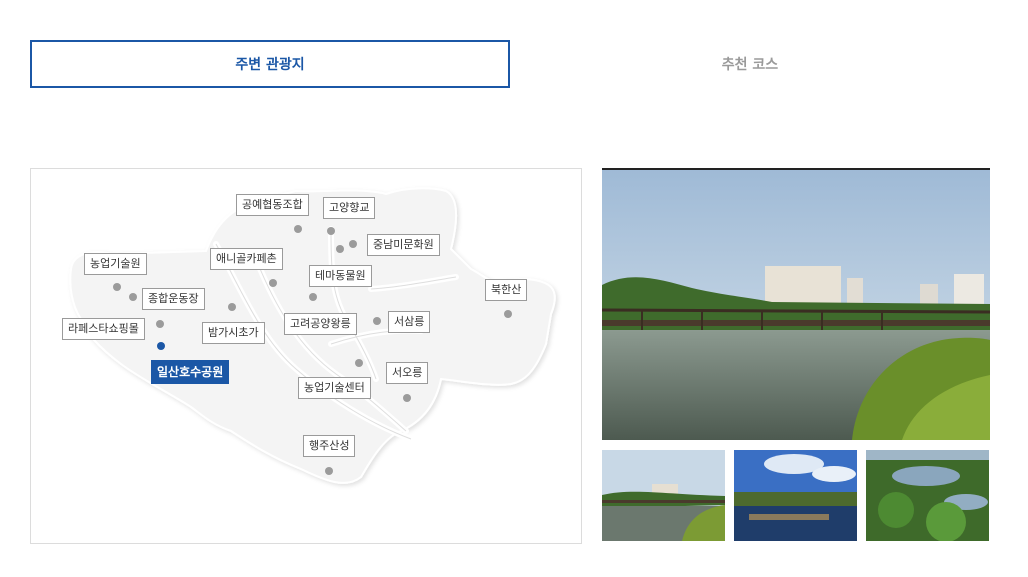 The width and height of the screenshot is (1028, 577). What do you see at coordinates (173, 299) in the screenshot?
I see `place-label: 종합운동장` at bounding box center [173, 299].